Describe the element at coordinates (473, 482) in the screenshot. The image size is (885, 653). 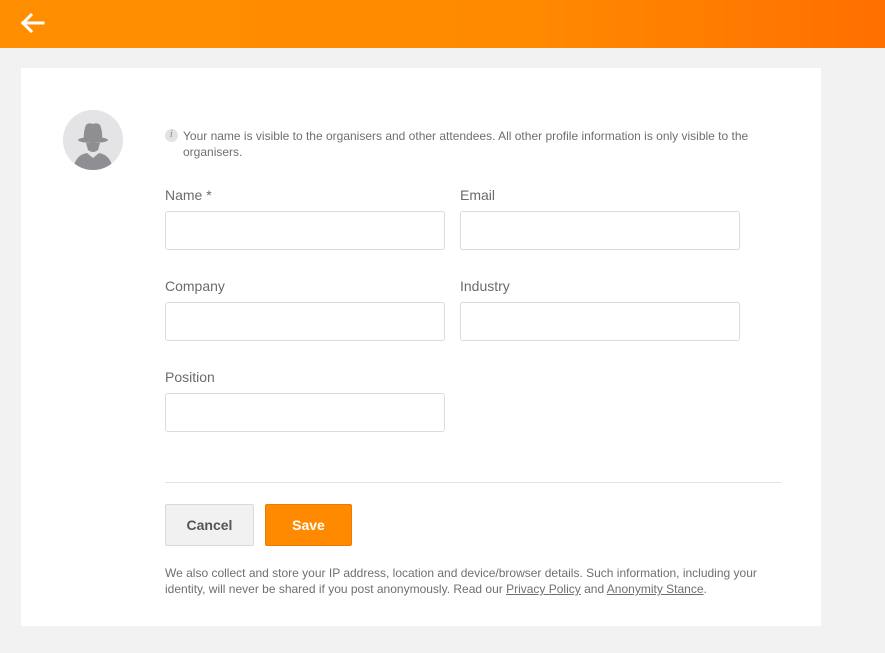
I see `form-divider` at that location.